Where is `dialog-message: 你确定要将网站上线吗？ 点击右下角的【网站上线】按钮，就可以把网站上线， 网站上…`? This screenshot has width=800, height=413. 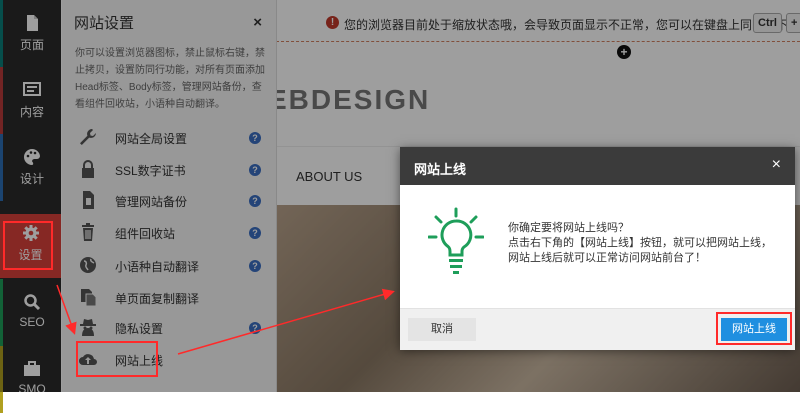 dialog-message: 你确定要将网站上线吗？ 点击右下角的【网站上线】按钮，就可以把网站上线， 网站上… is located at coordinates (640, 243).